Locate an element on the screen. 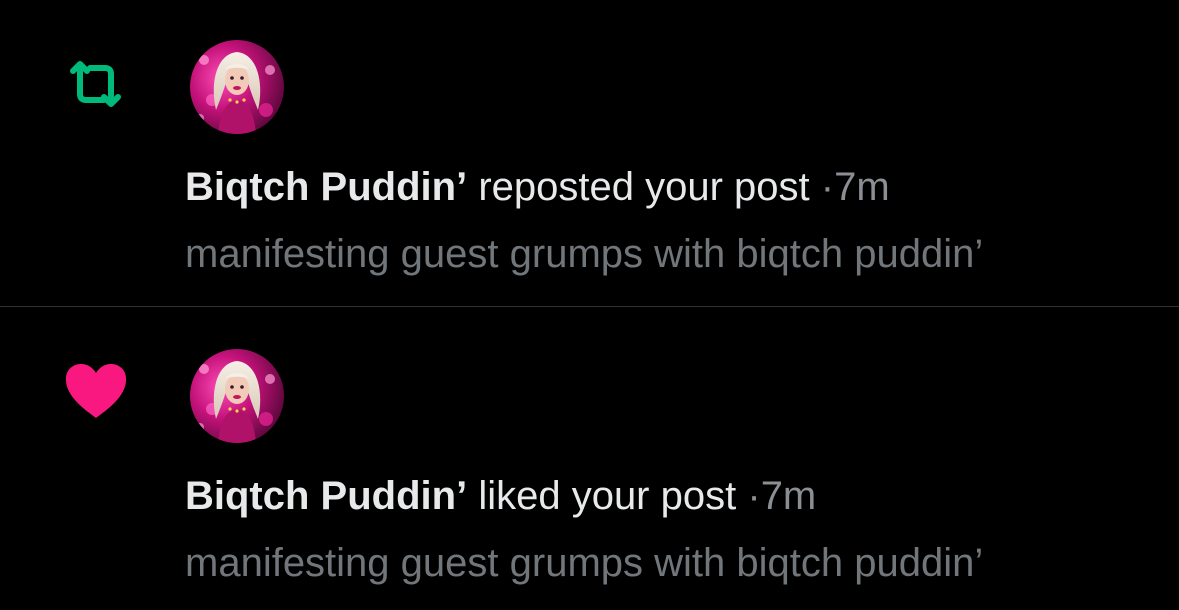  repost-icon is located at coordinates (96, 84).